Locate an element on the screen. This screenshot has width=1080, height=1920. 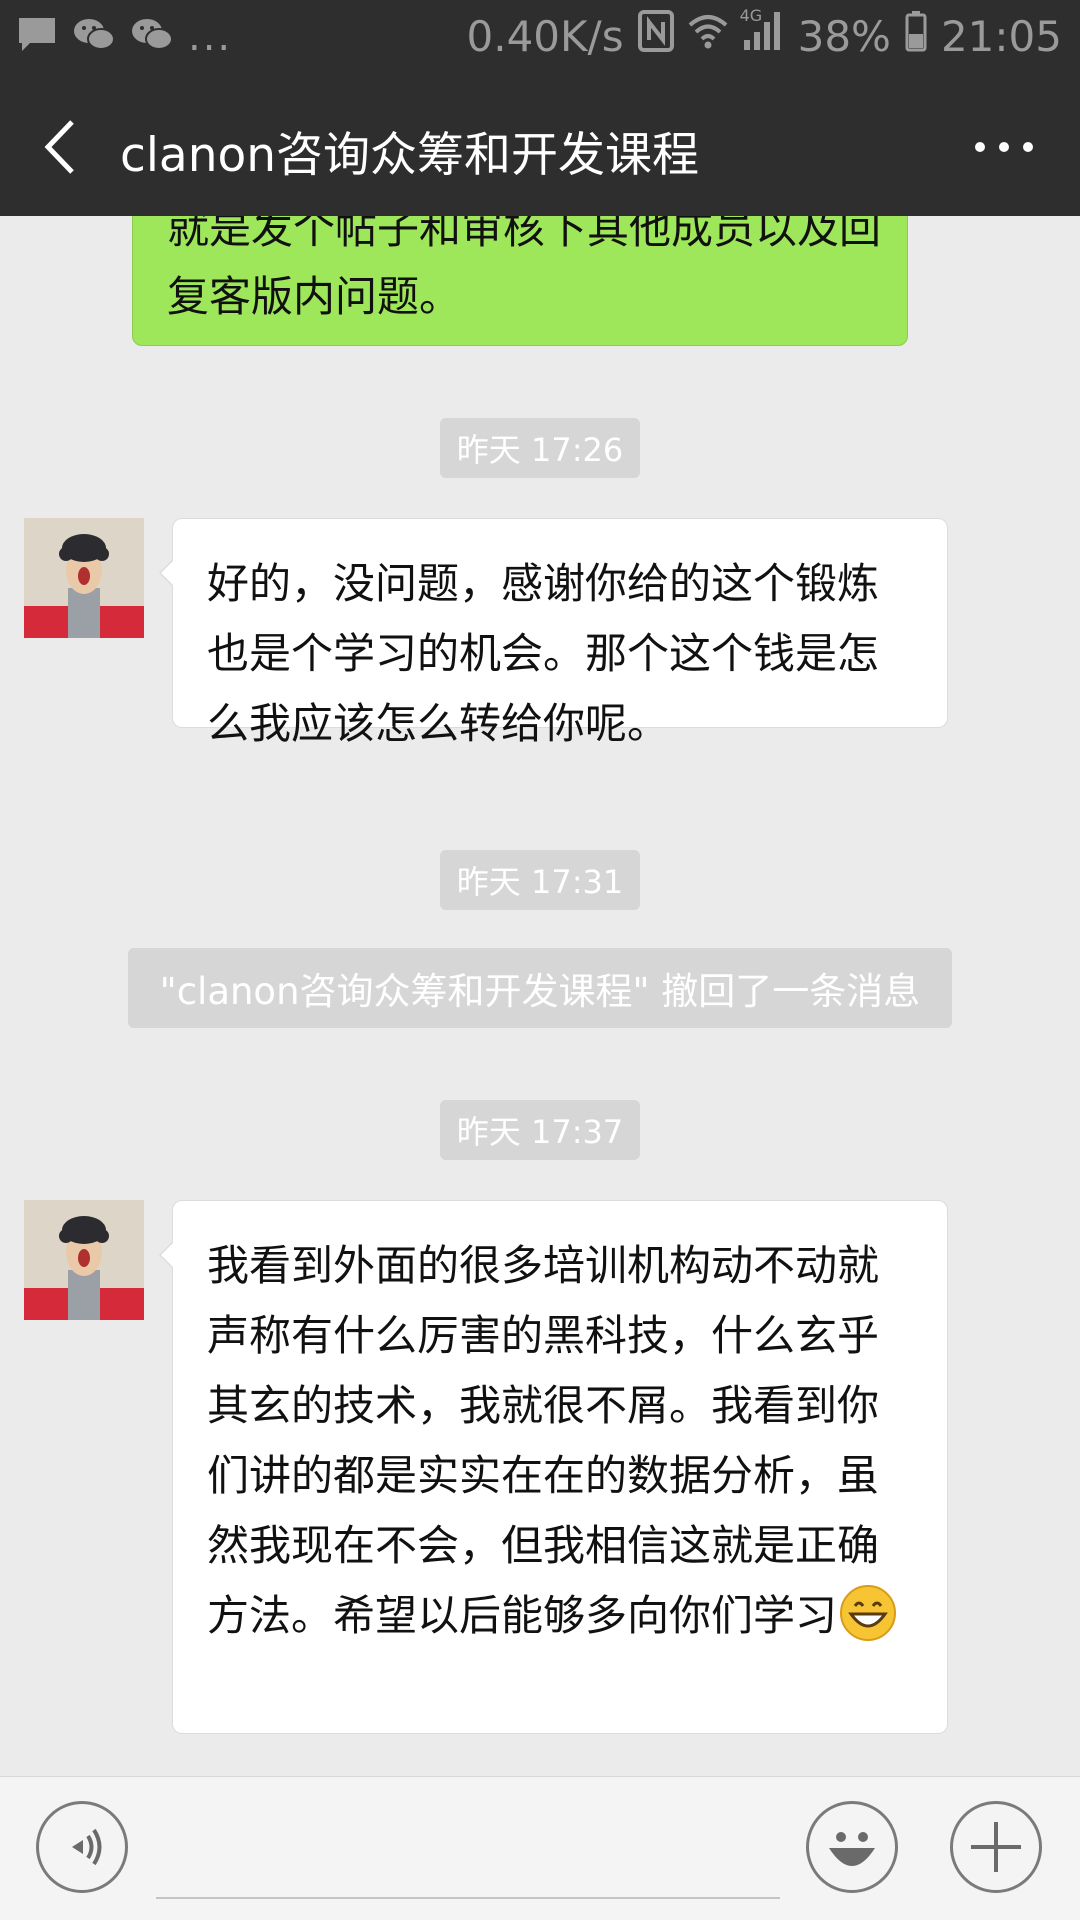
back-icon is located at coordinates (59, 147).